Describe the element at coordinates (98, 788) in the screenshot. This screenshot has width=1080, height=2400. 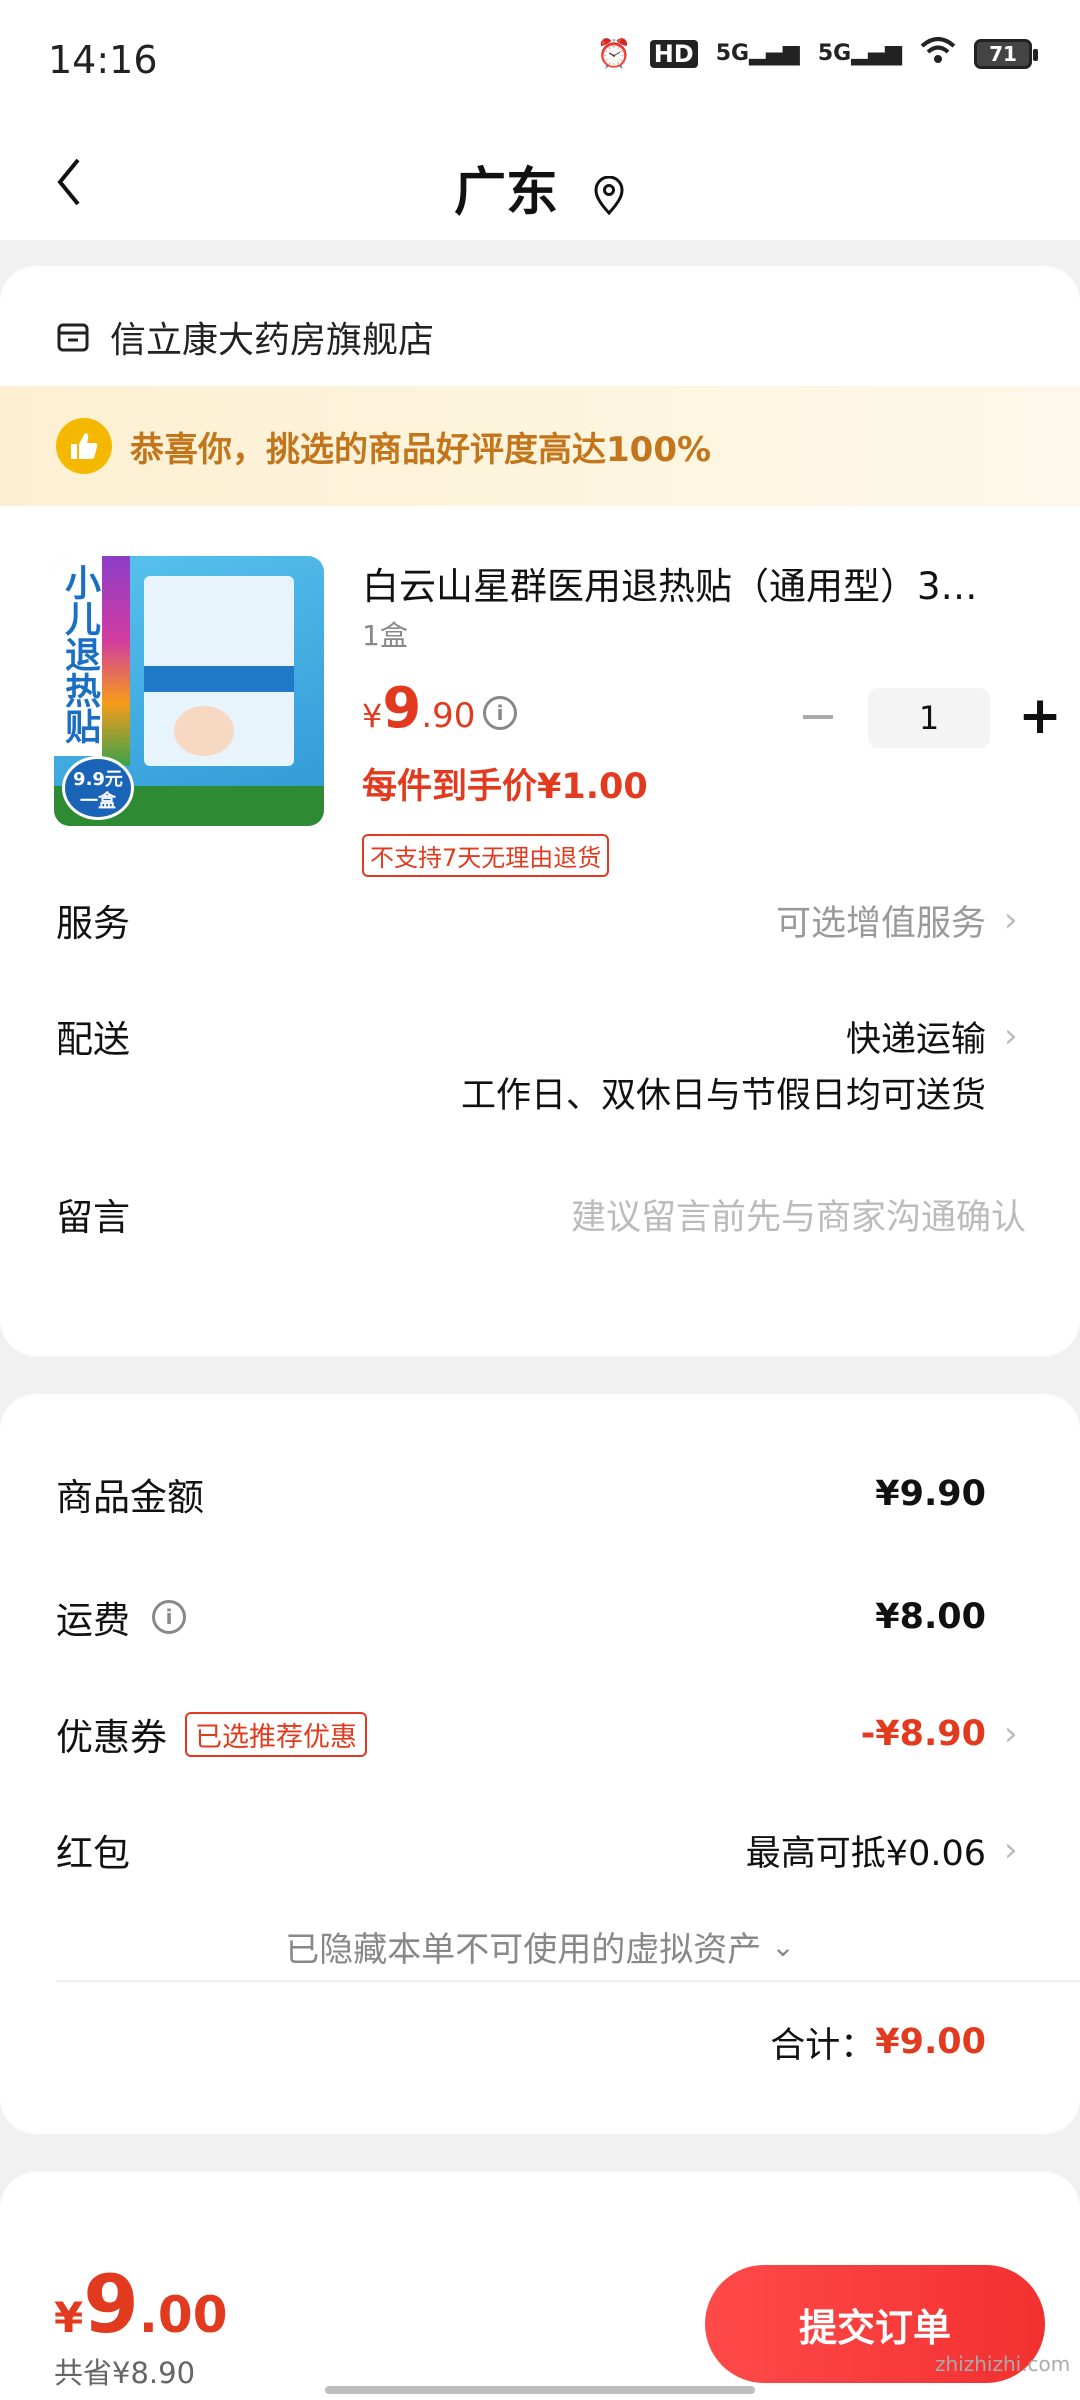
I see `product-image-price-badge: 9.9元 一盒` at that location.